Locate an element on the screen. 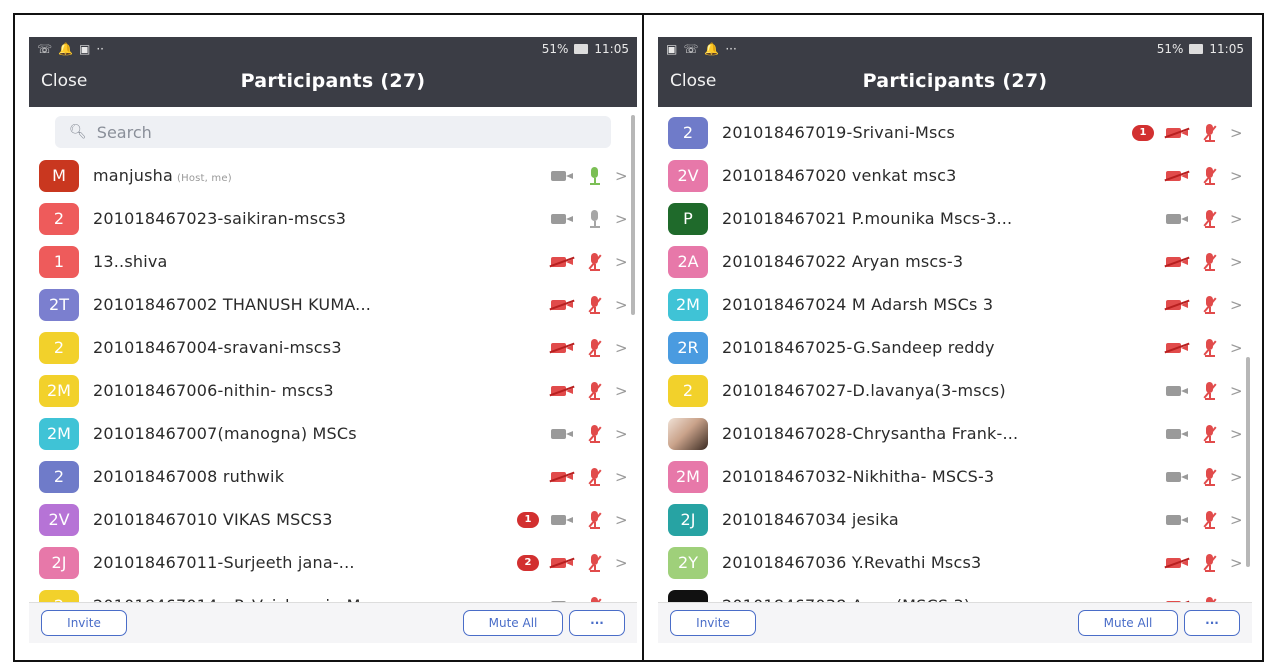  participant-row: P 201018467021 P.mounika Mscs-3... > is located at coordinates (955, 218).